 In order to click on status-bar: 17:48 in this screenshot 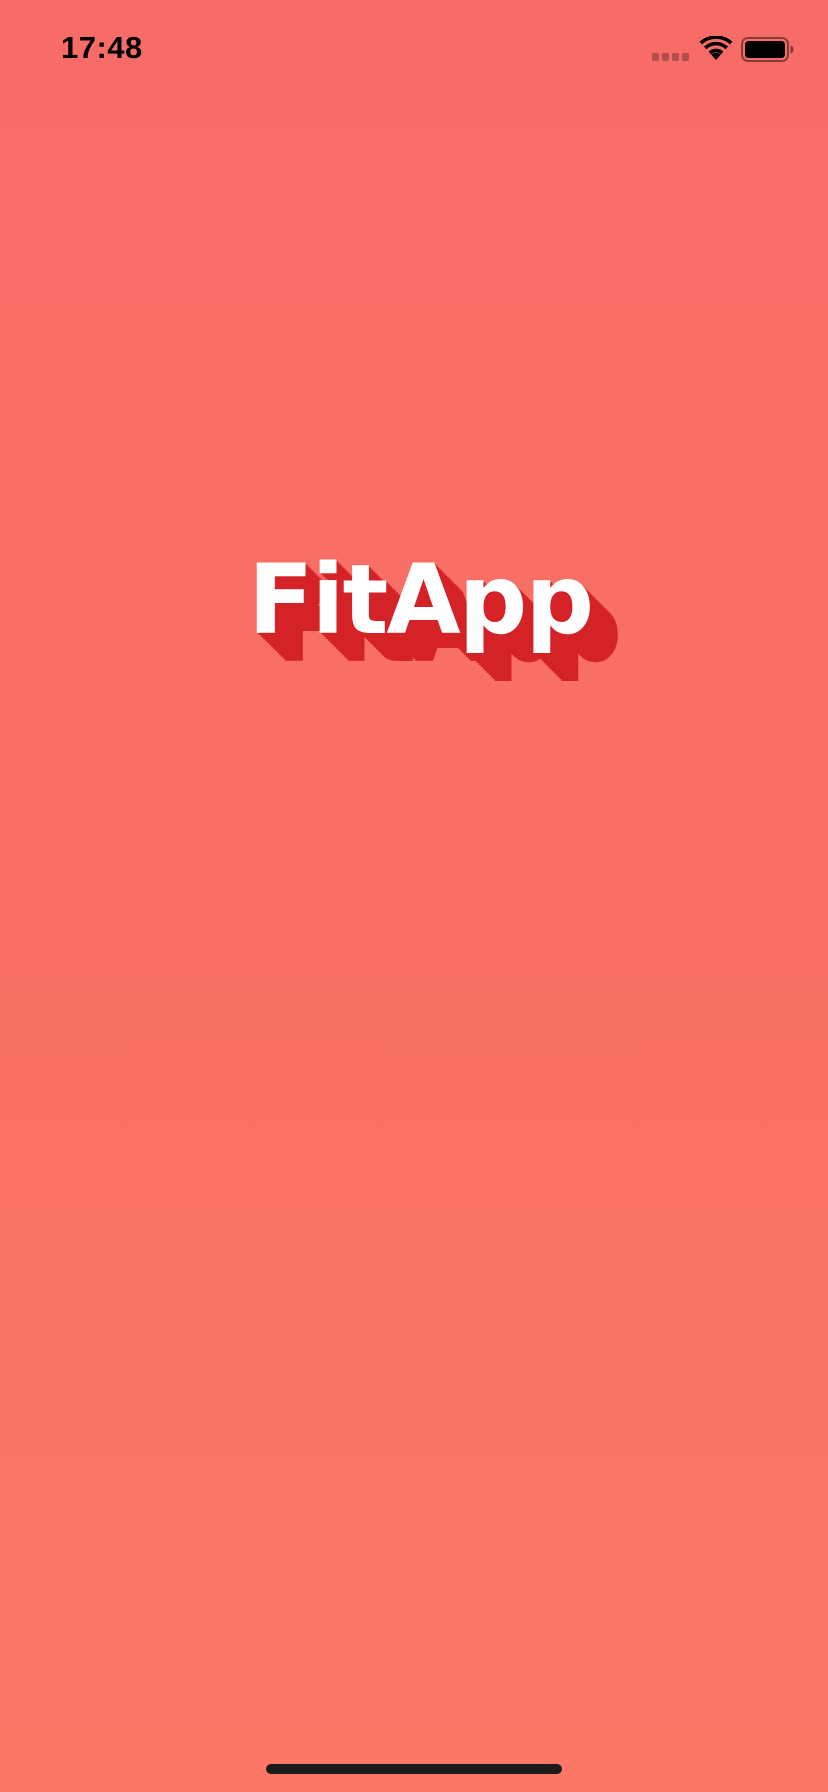, I will do `click(414, 50)`.